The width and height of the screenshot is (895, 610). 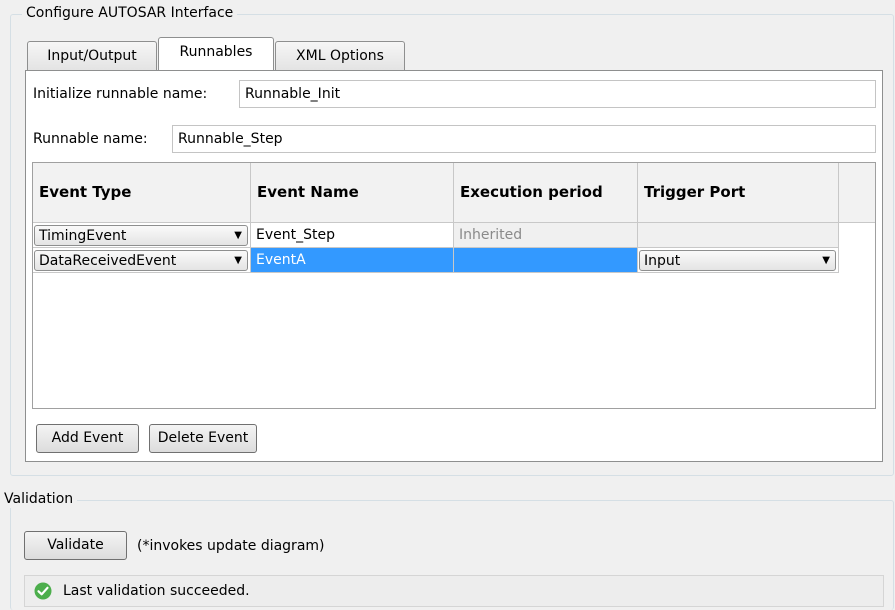 I want to click on validation-status: Last validation succeeded., so click(x=454, y=591).